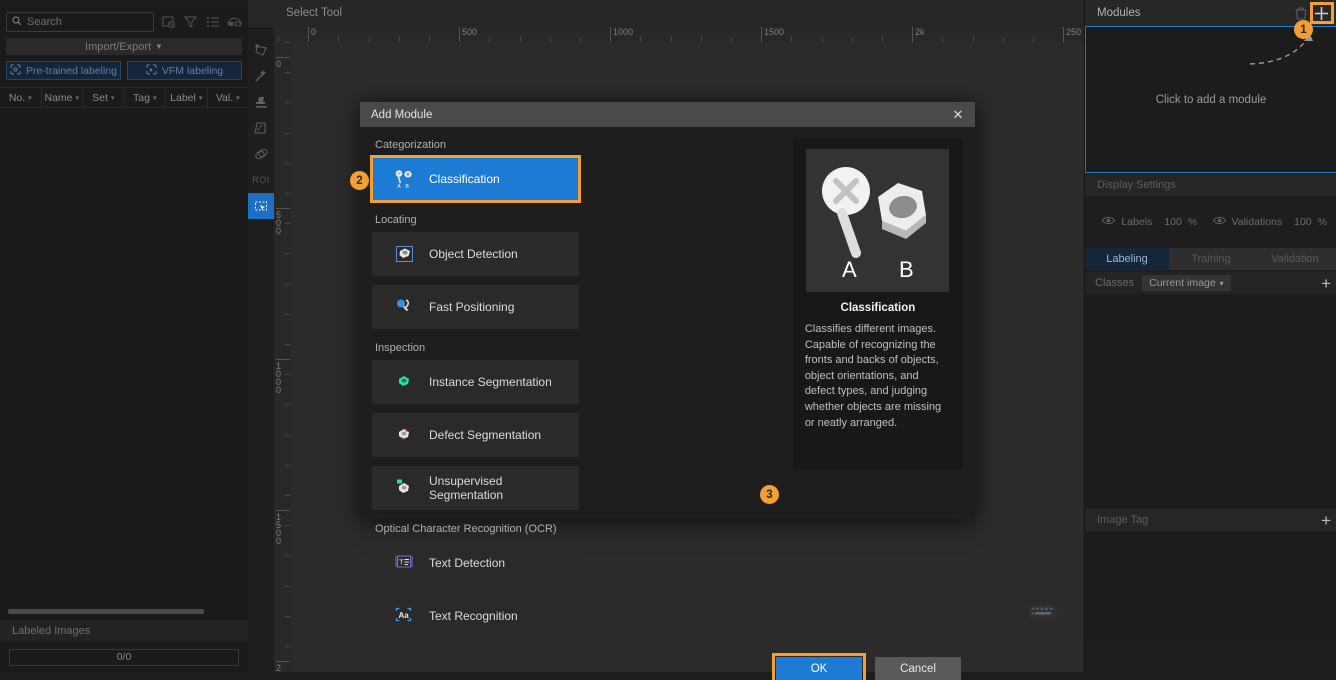  What do you see at coordinates (667, 114) in the screenshot?
I see `dialog-title-bar: Add Module ✕` at bounding box center [667, 114].